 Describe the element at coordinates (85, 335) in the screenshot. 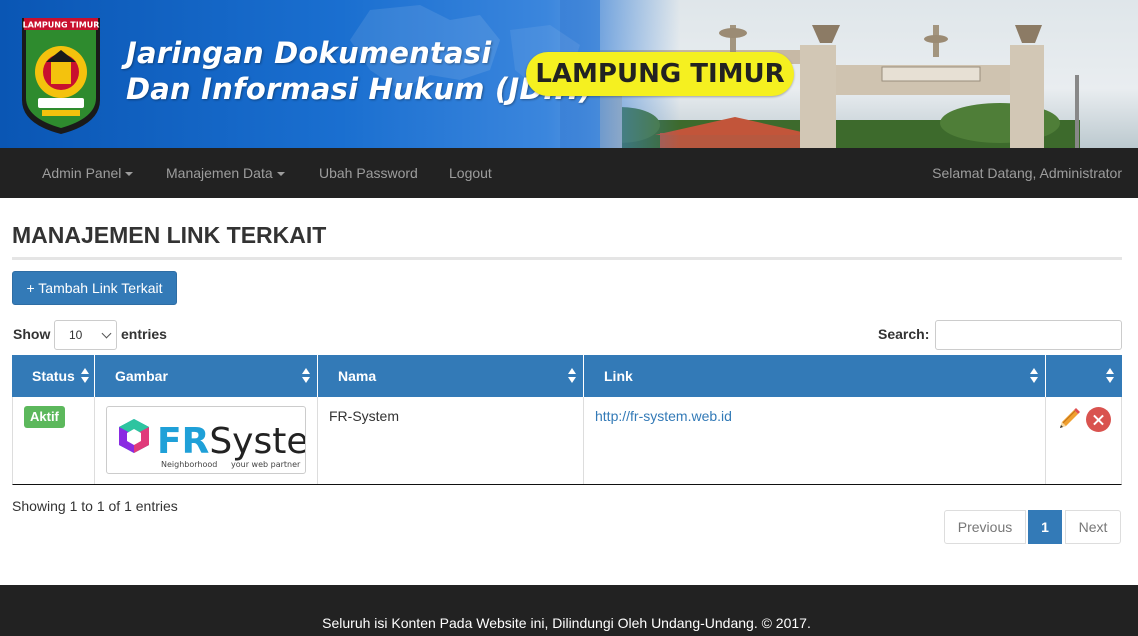

I see `entries-select: 10` at that location.